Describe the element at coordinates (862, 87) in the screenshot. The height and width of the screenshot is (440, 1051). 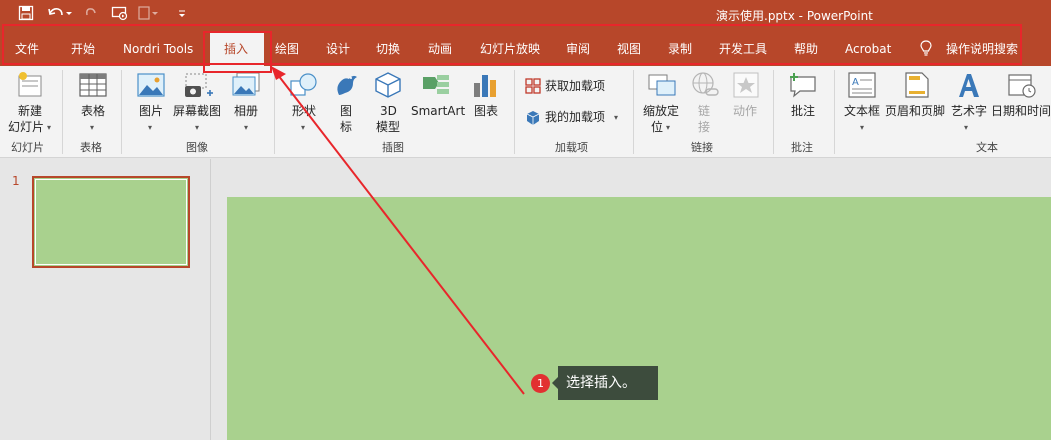
I see `textbox-icon: A` at that location.